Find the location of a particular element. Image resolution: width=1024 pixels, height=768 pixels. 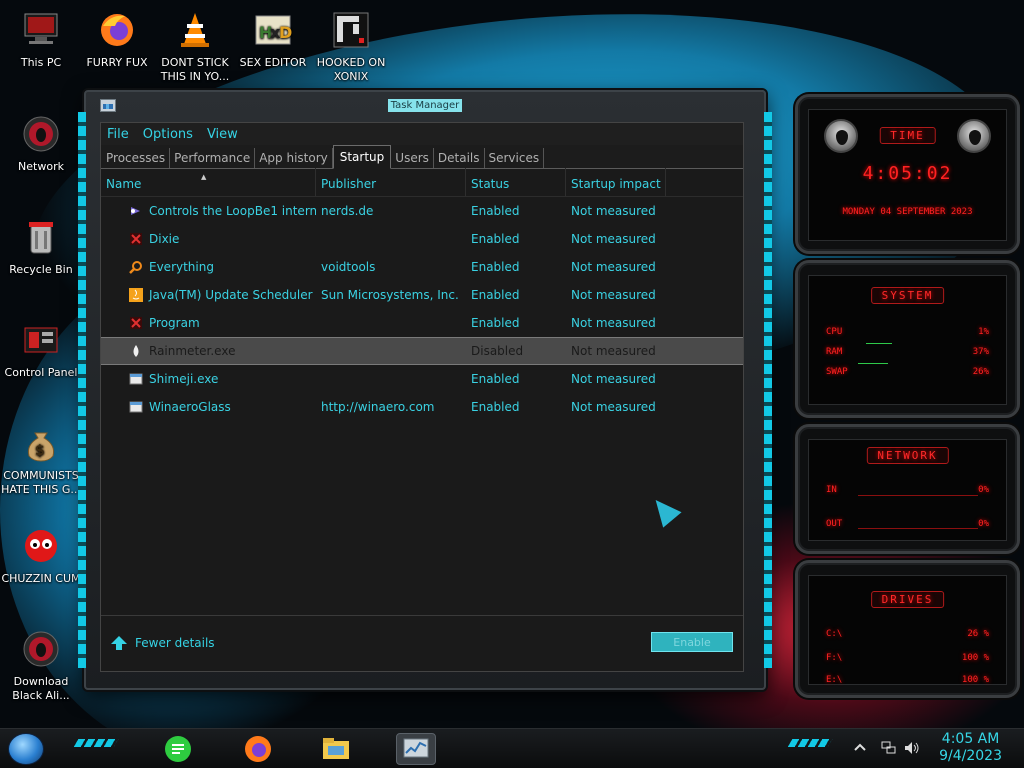

desktop-icon-recycle-bin: Recycle Bin is located at coordinates (41, 246).